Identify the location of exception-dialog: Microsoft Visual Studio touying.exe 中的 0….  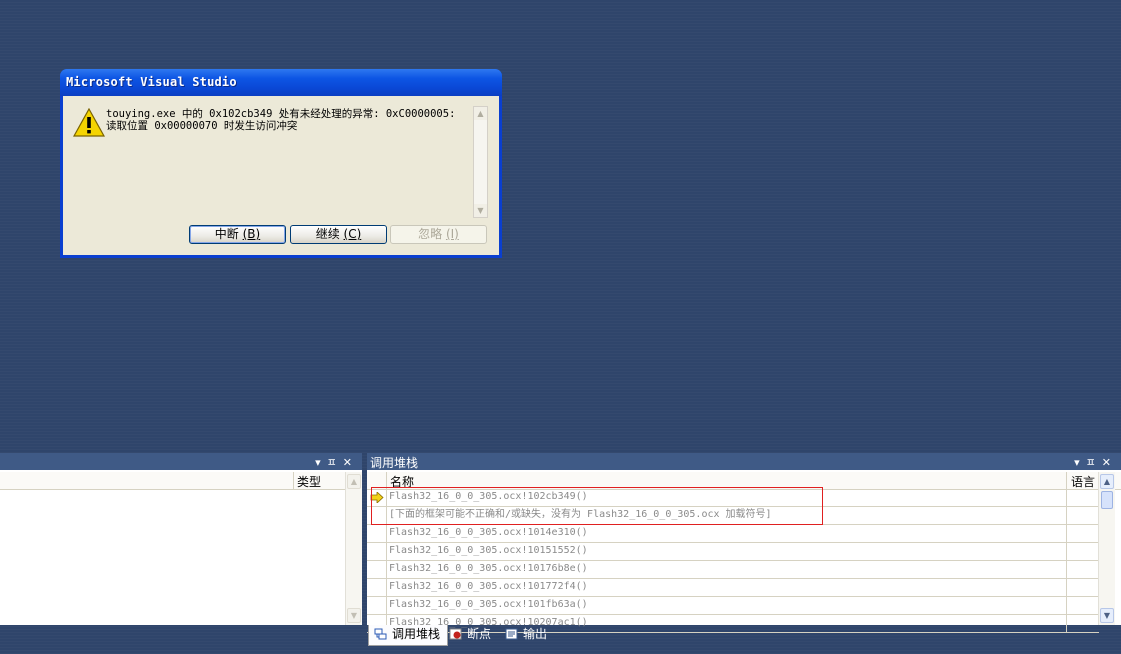
(281, 163).